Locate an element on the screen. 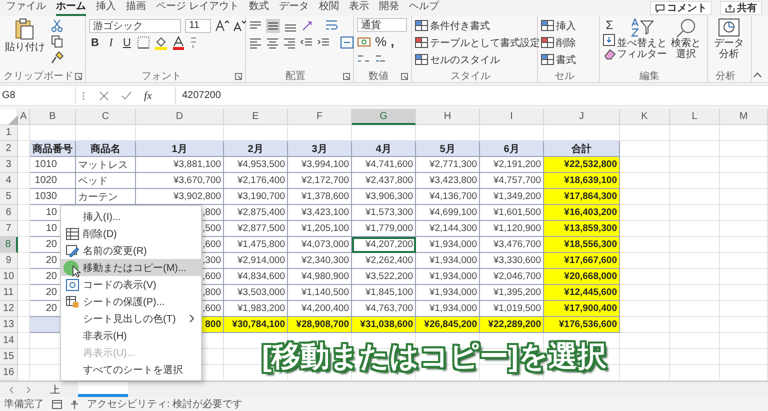  align-middle-icon is located at coordinates (273, 25).